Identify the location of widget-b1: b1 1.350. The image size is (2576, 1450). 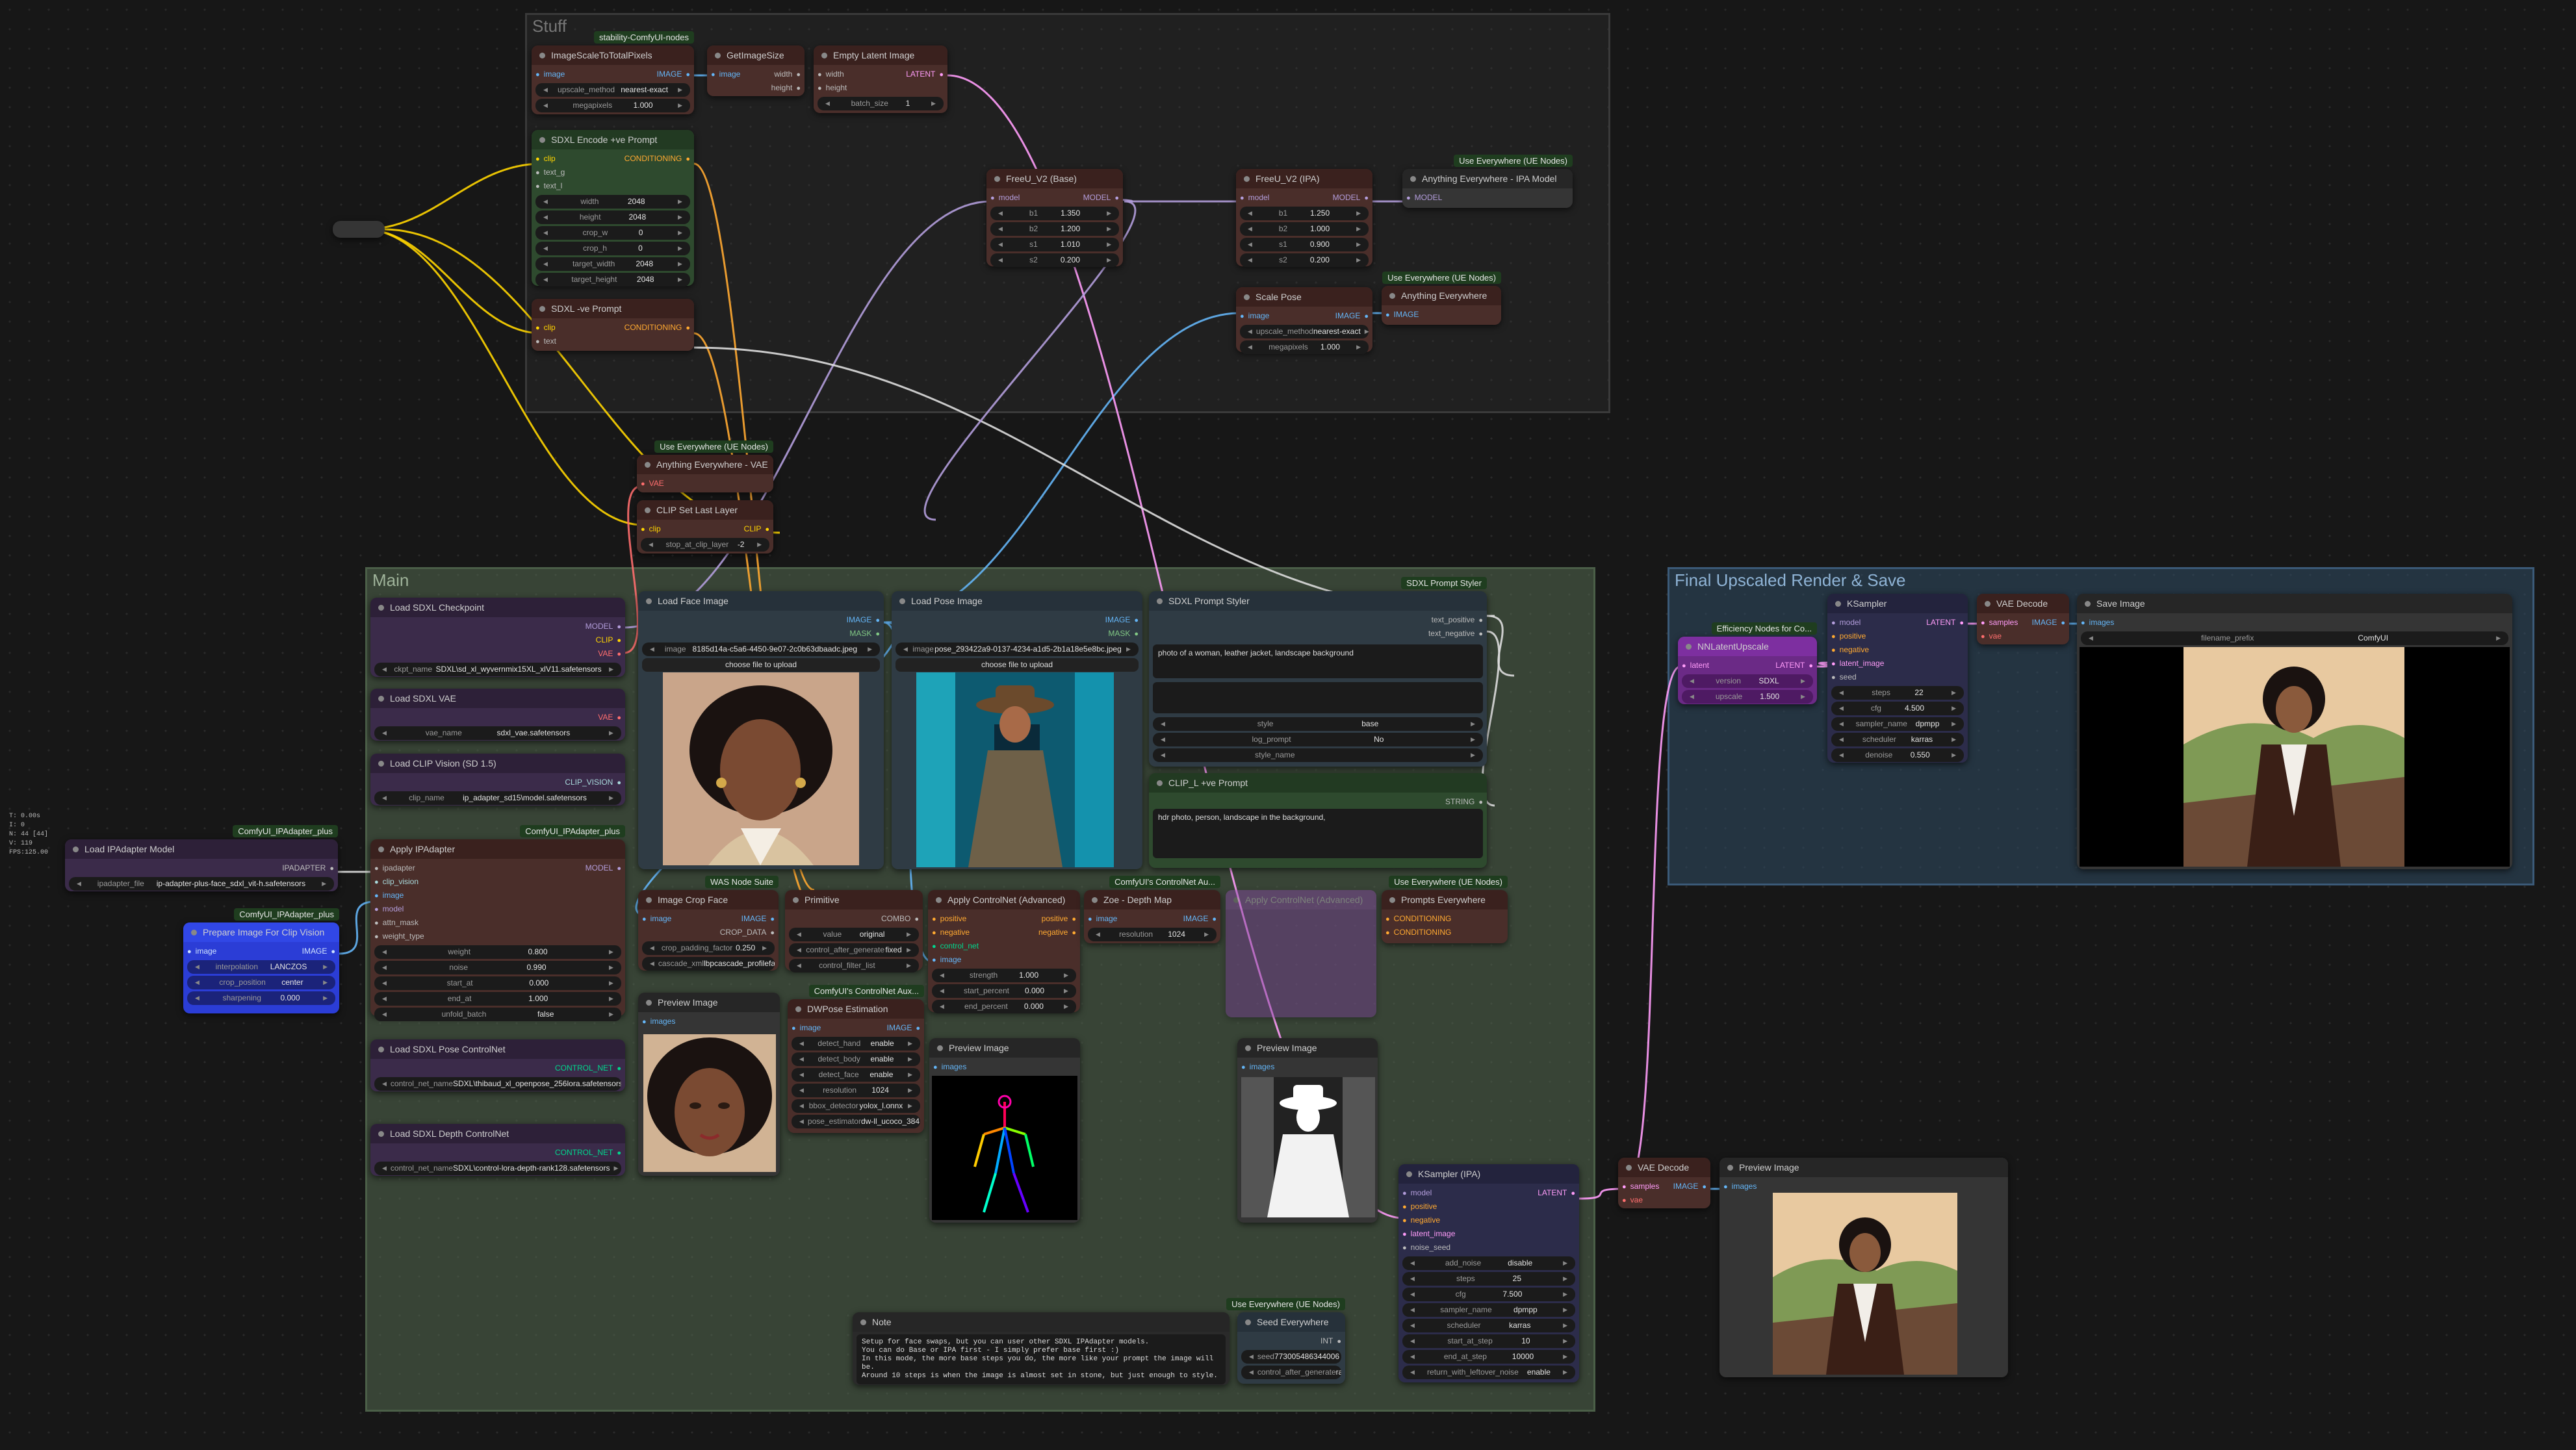
(1054, 214).